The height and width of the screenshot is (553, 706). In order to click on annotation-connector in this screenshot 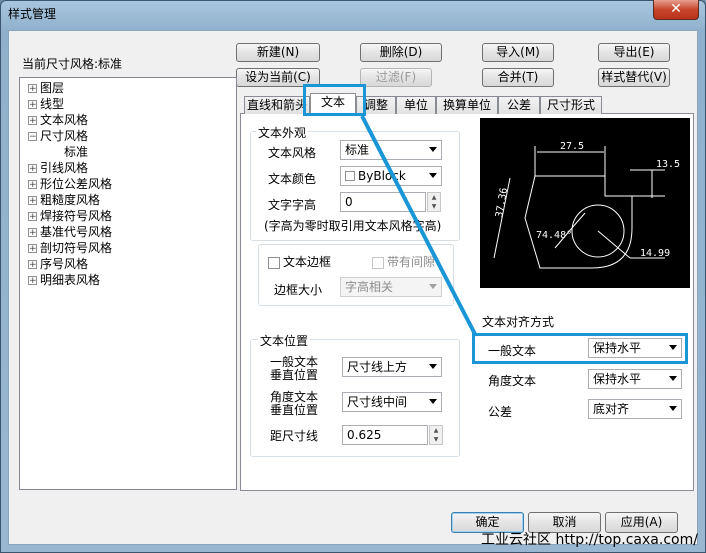, I will do `click(419, 226)`.